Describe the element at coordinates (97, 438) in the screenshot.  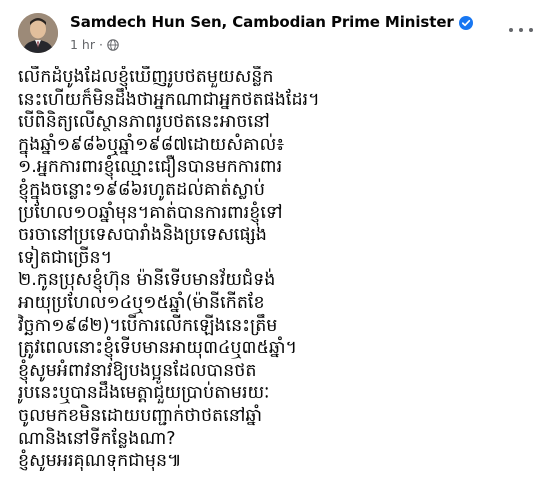
I see `post-text-line: ណានិងនៅទីកន្លែងណា?` at that location.